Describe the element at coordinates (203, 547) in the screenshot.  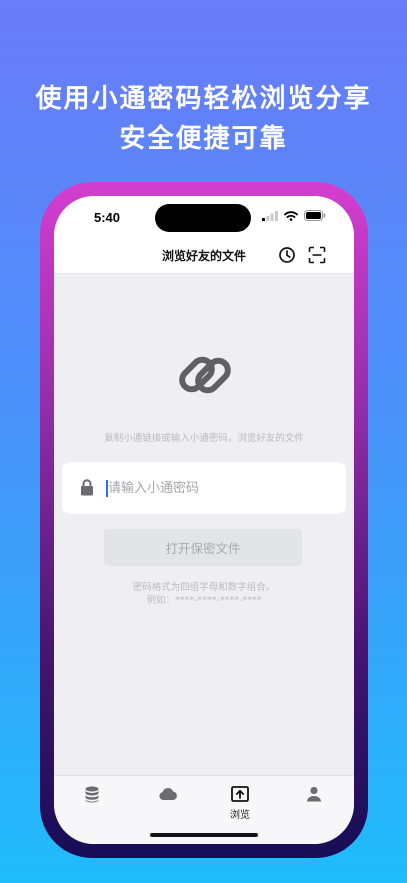
I see `open-secret-file-button: 打开保密文件` at that location.